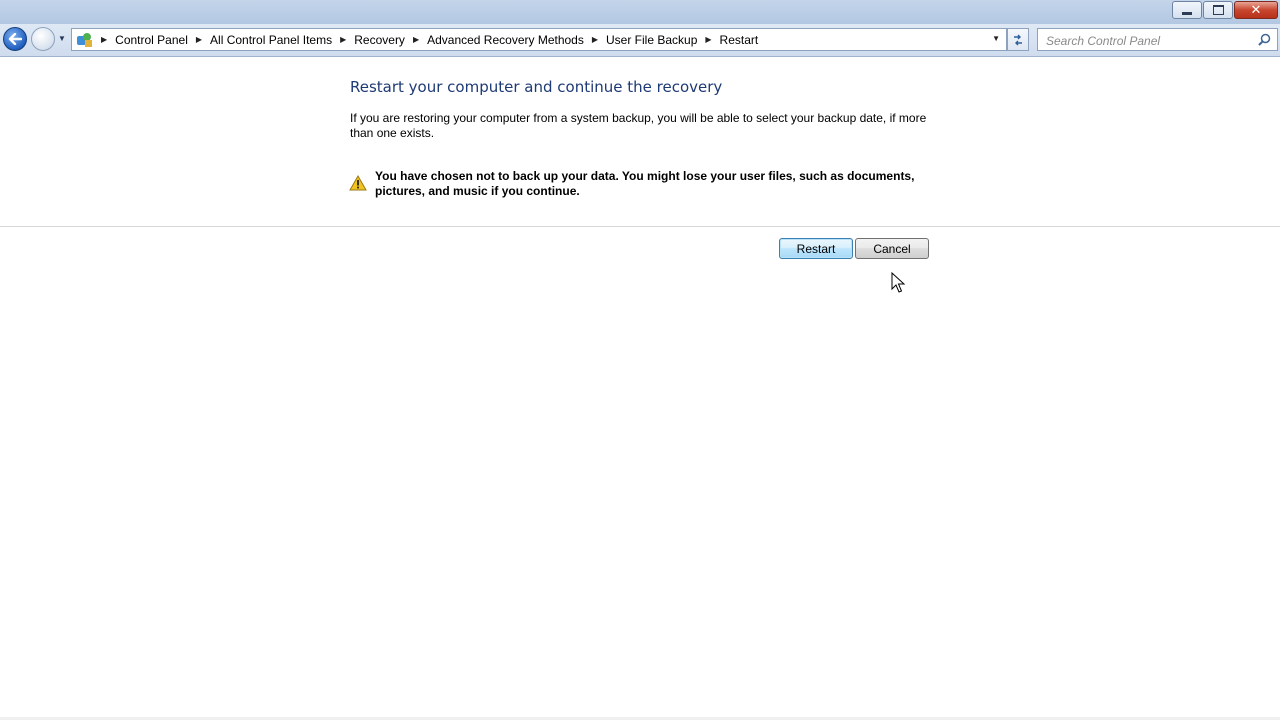 This screenshot has height=720, width=1280. I want to click on breadcrumb-restart: Restart, so click(739, 40).